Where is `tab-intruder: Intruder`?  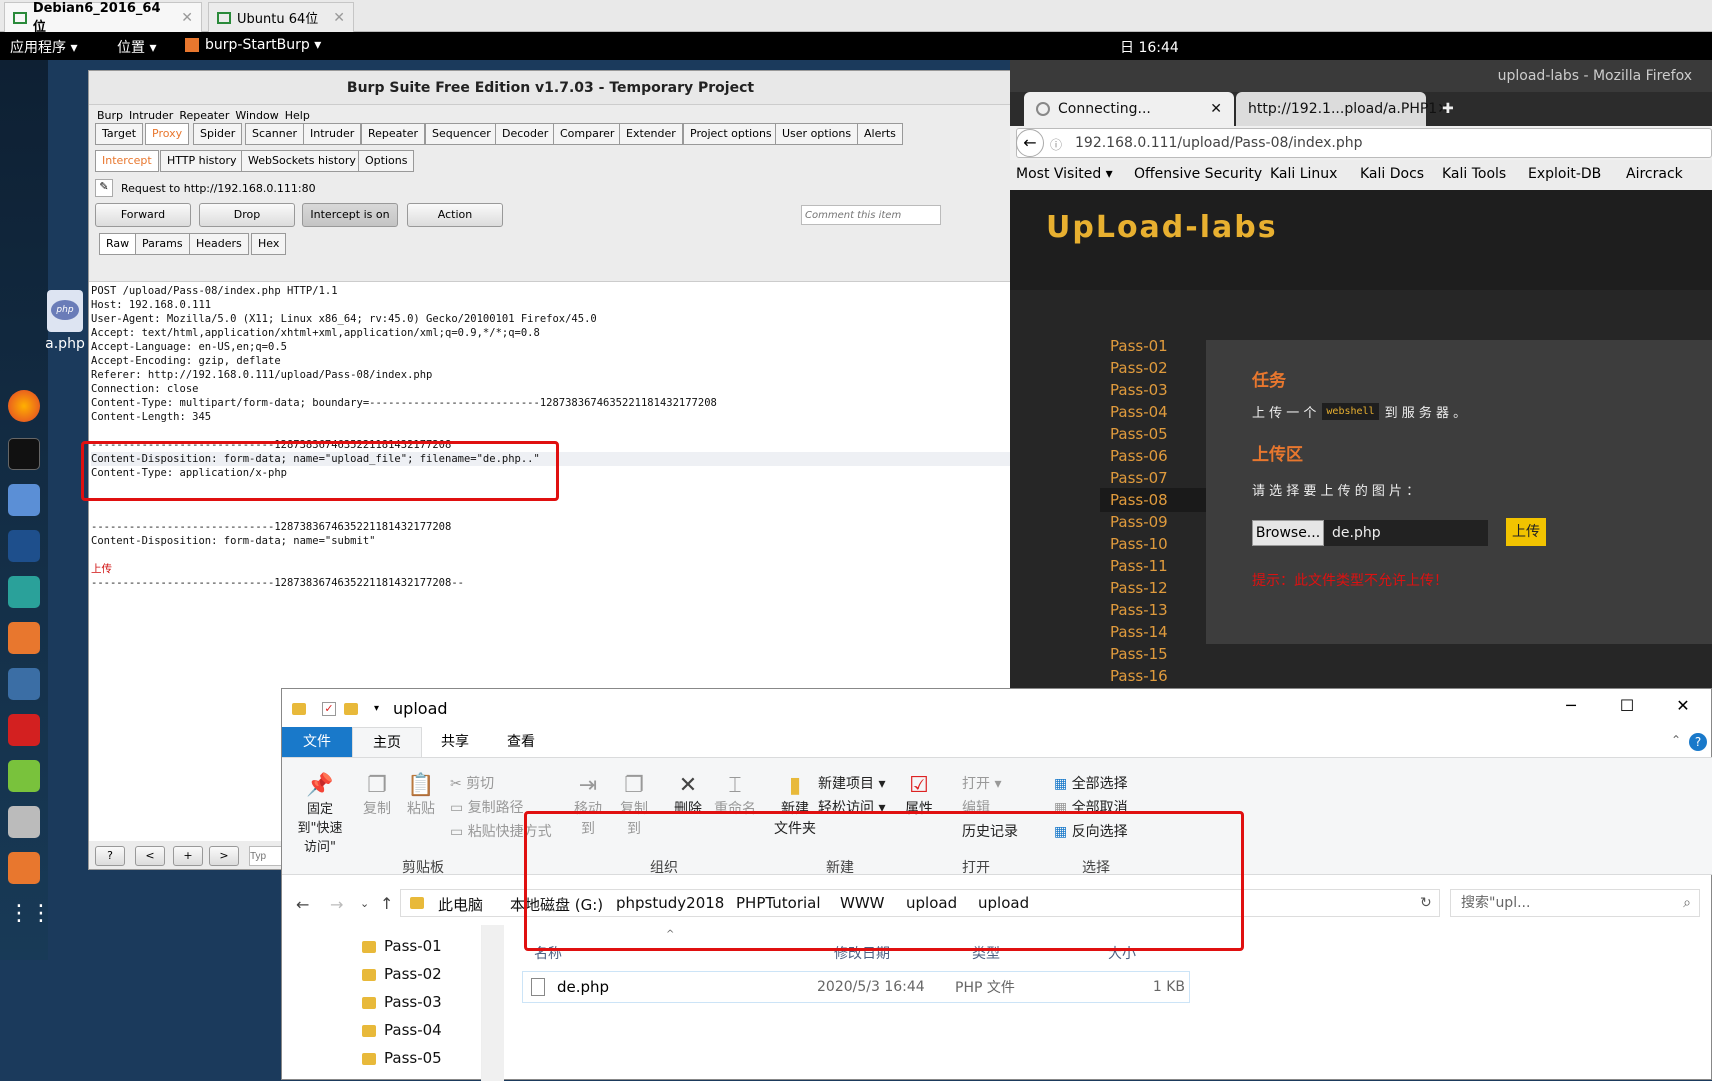 tab-intruder: Intruder is located at coordinates (332, 134).